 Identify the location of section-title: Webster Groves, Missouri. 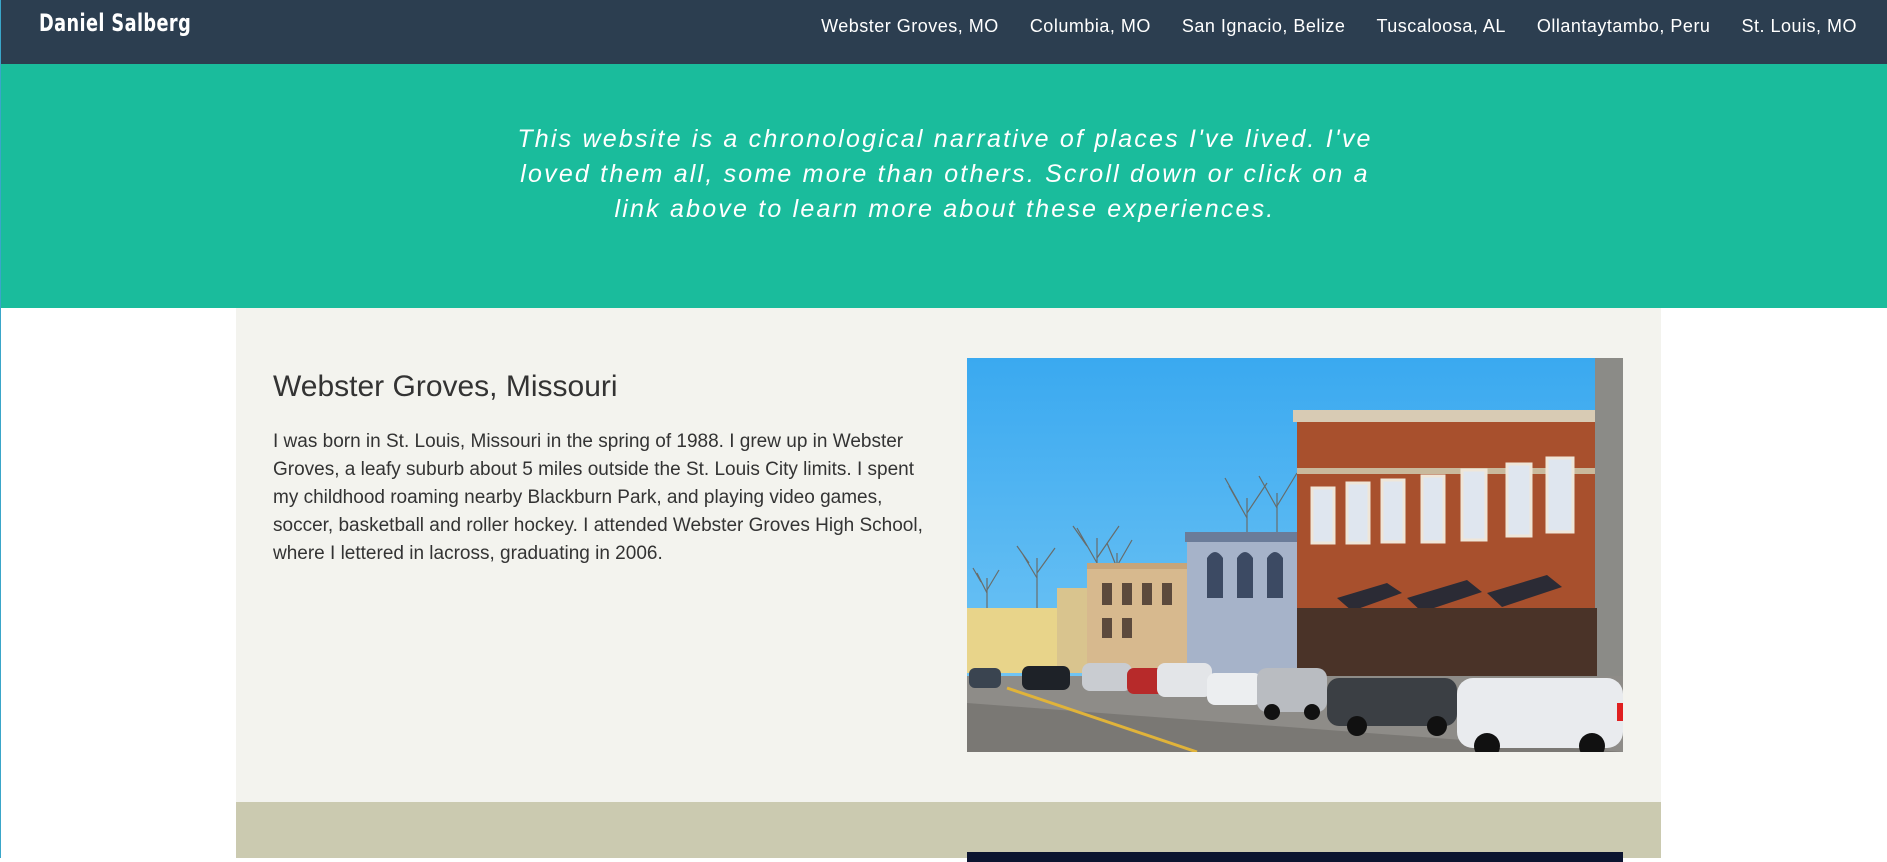
(445, 386).